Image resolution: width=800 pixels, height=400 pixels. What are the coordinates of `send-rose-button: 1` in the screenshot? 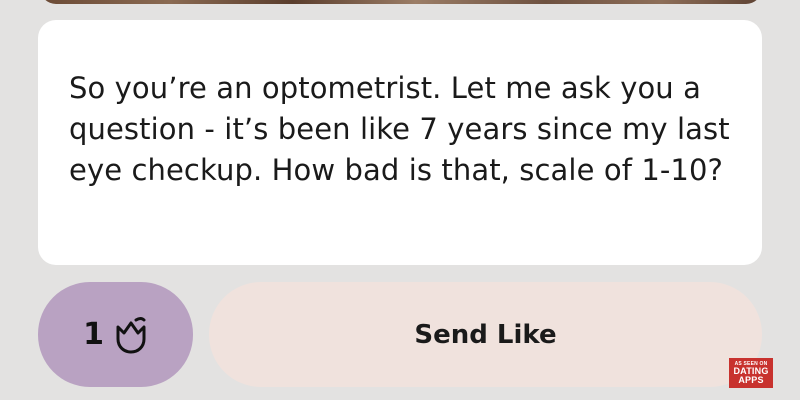 It's located at (115, 334).